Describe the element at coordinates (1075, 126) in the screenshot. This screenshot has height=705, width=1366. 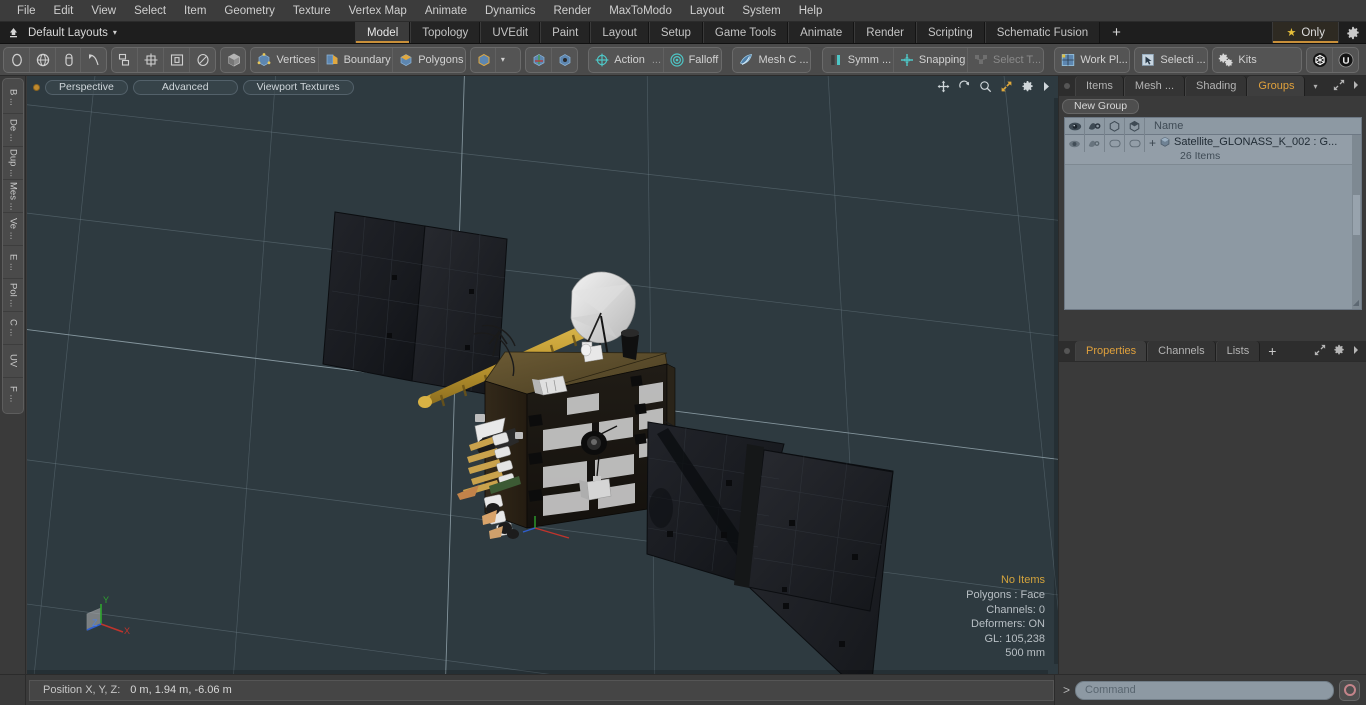
I see `eye-icon` at that location.